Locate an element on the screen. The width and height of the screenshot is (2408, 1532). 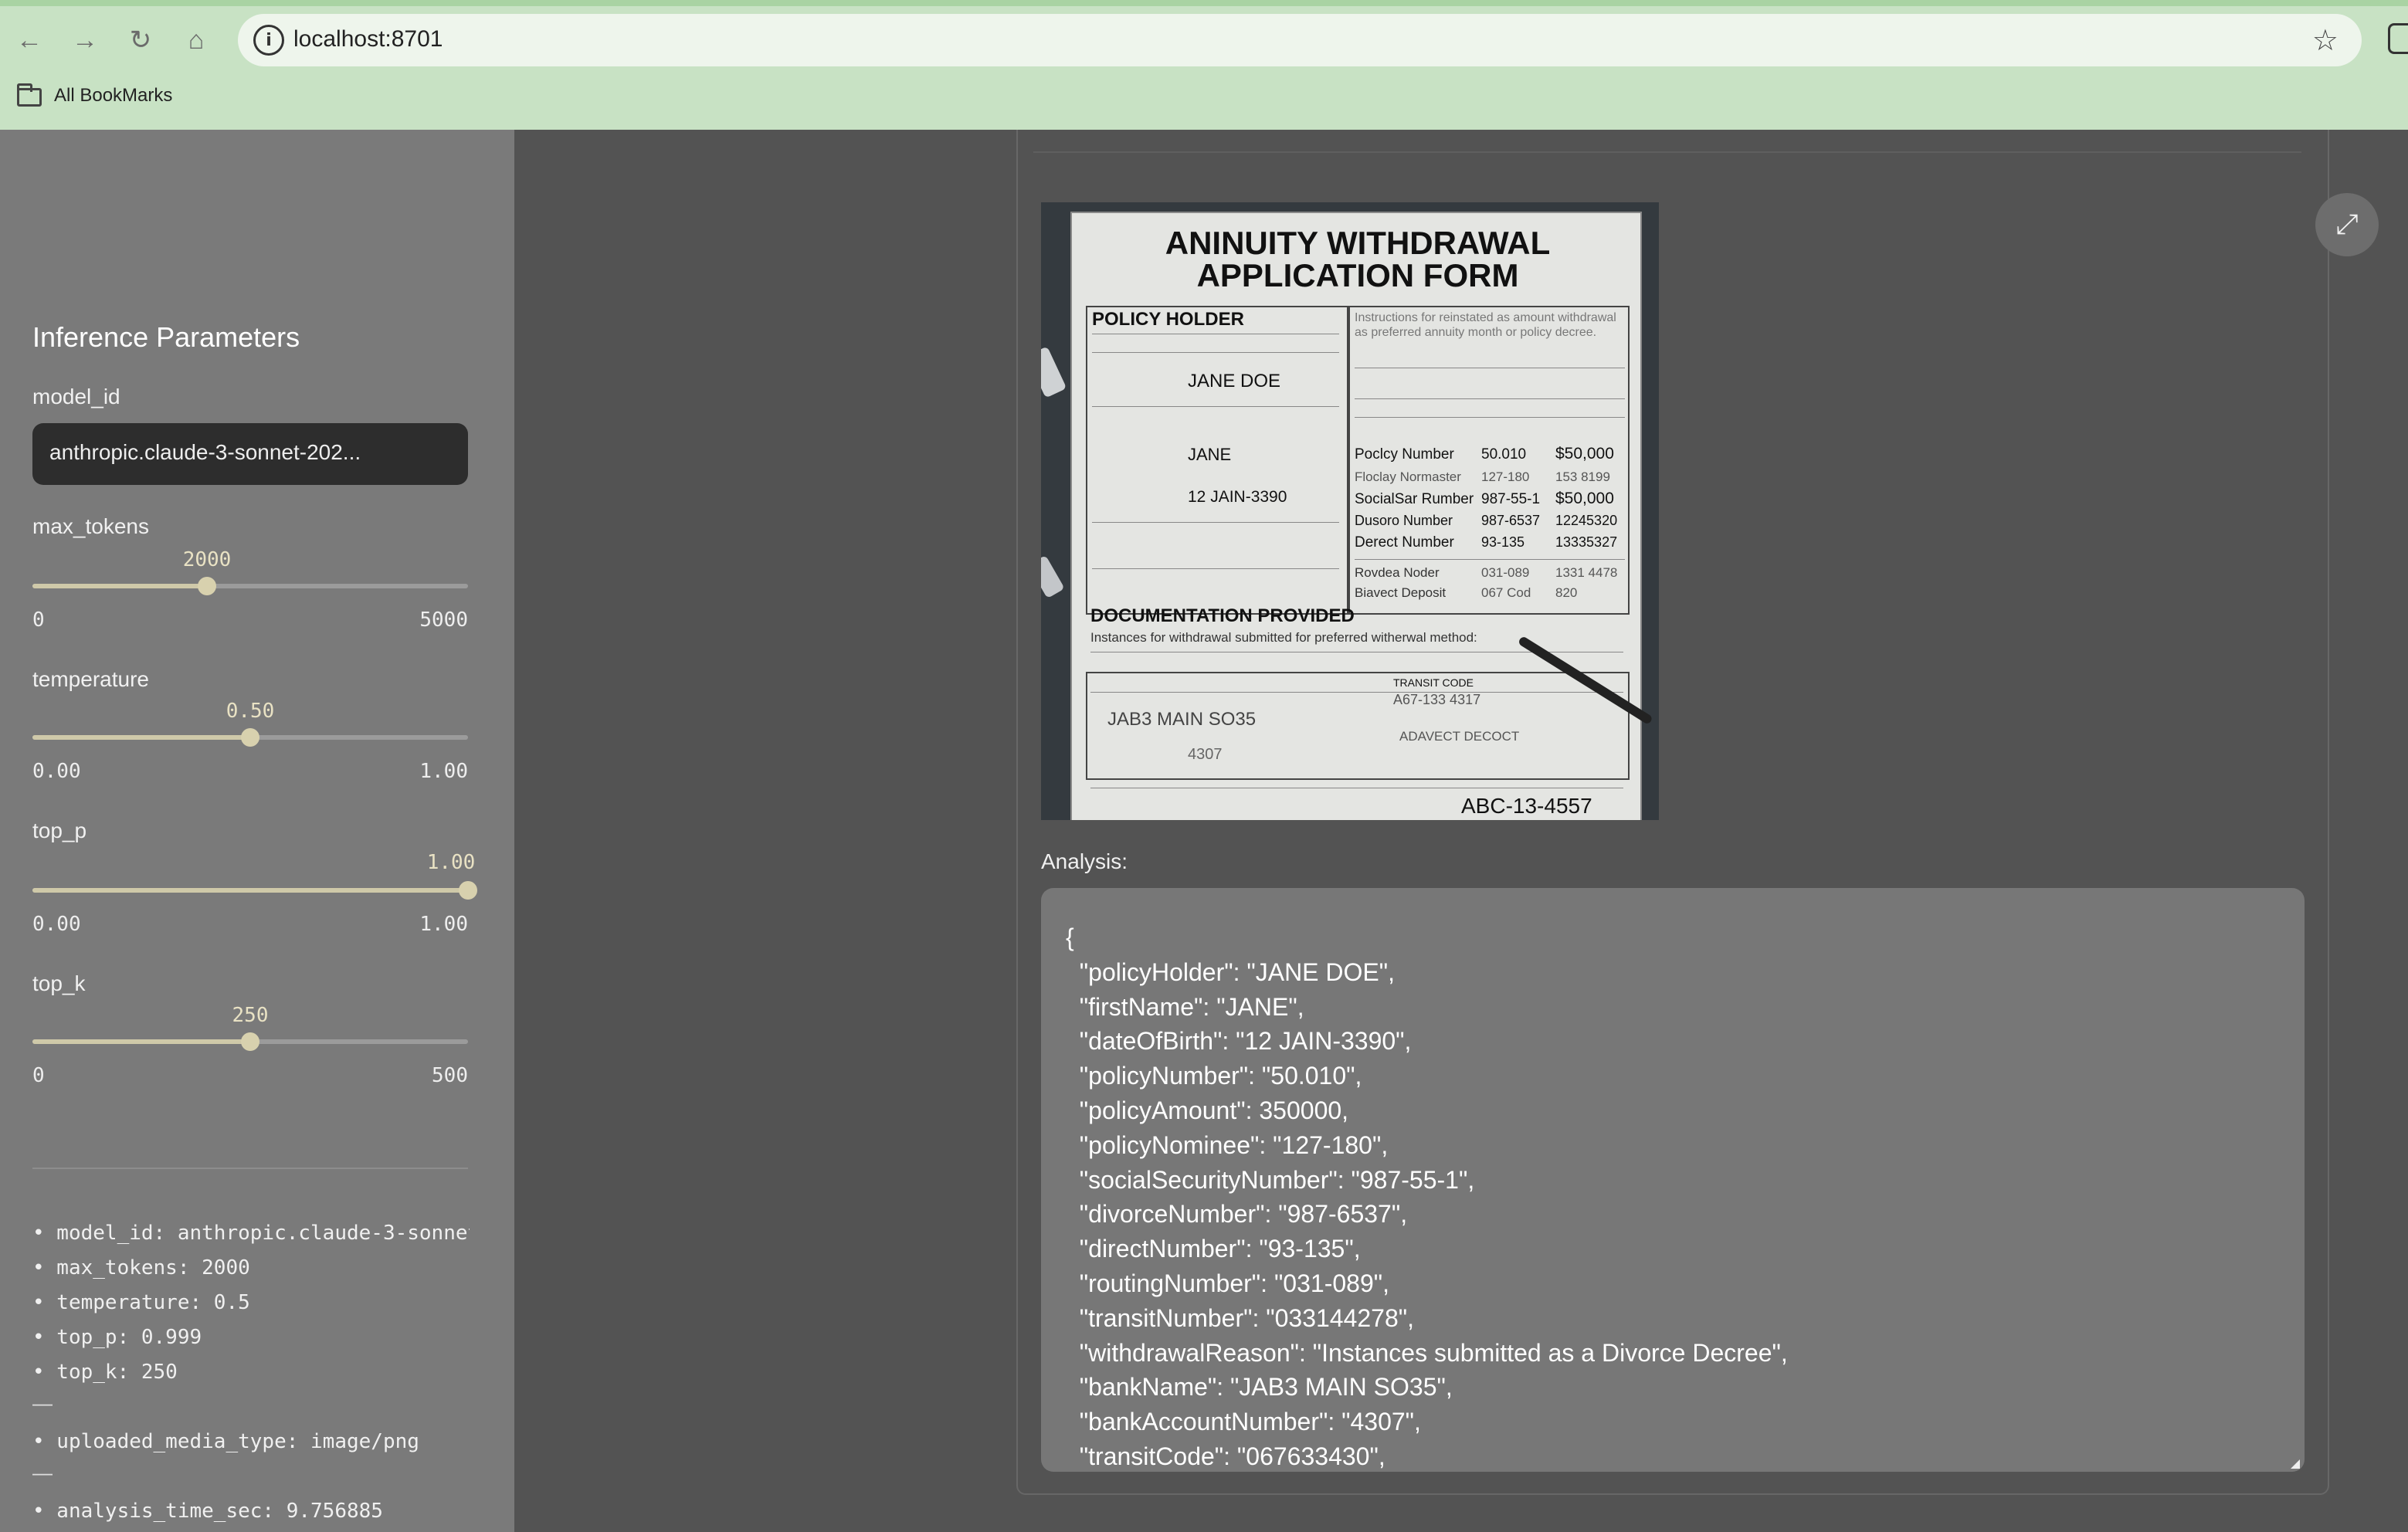
summary-top-p: • top_p: 0.999 is located at coordinates (117, 1337).